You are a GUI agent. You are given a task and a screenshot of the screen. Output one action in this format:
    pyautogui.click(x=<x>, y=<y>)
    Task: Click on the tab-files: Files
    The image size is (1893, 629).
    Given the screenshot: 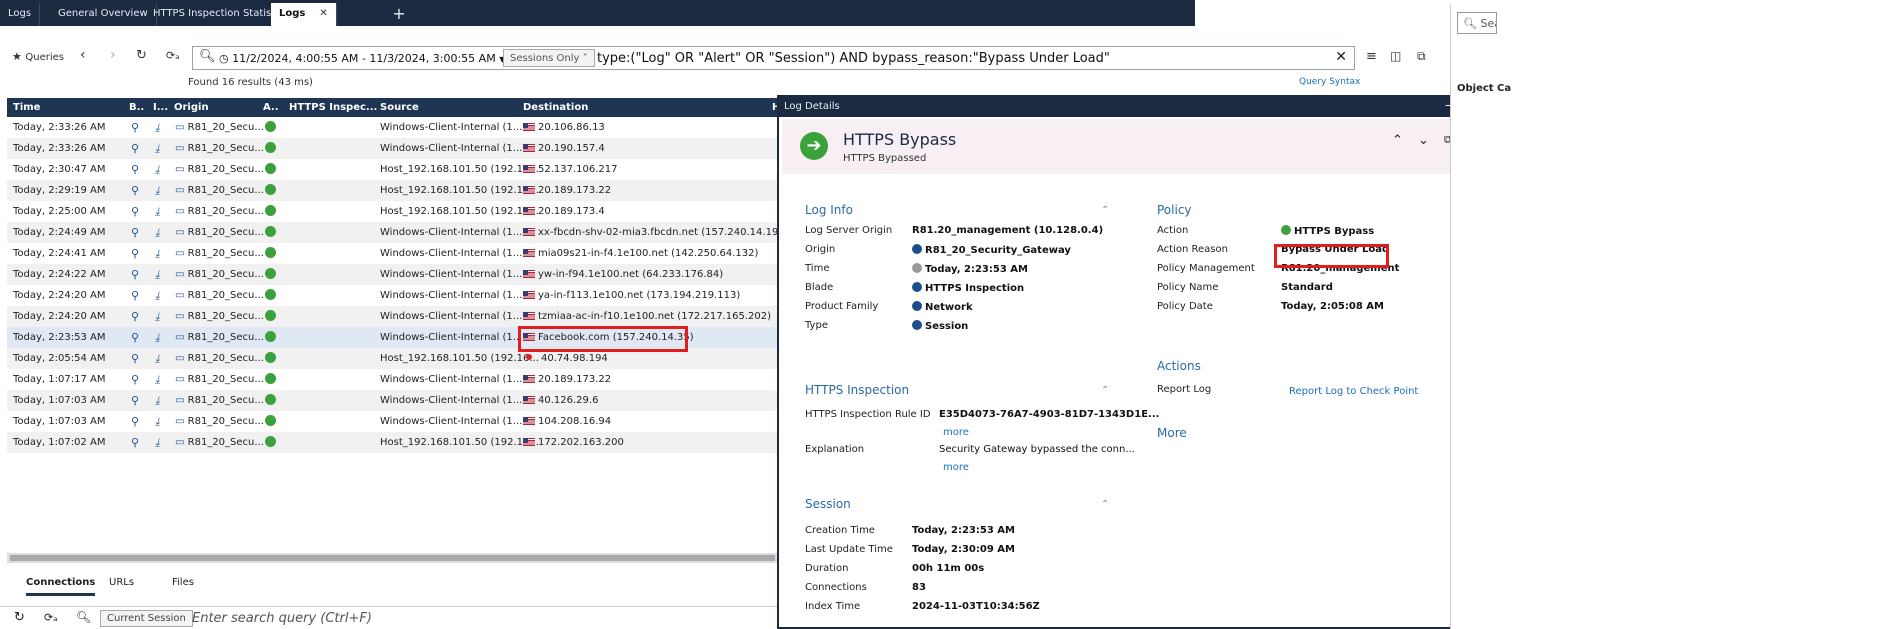 What is the action you would take?
    pyautogui.click(x=183, y=582)
    